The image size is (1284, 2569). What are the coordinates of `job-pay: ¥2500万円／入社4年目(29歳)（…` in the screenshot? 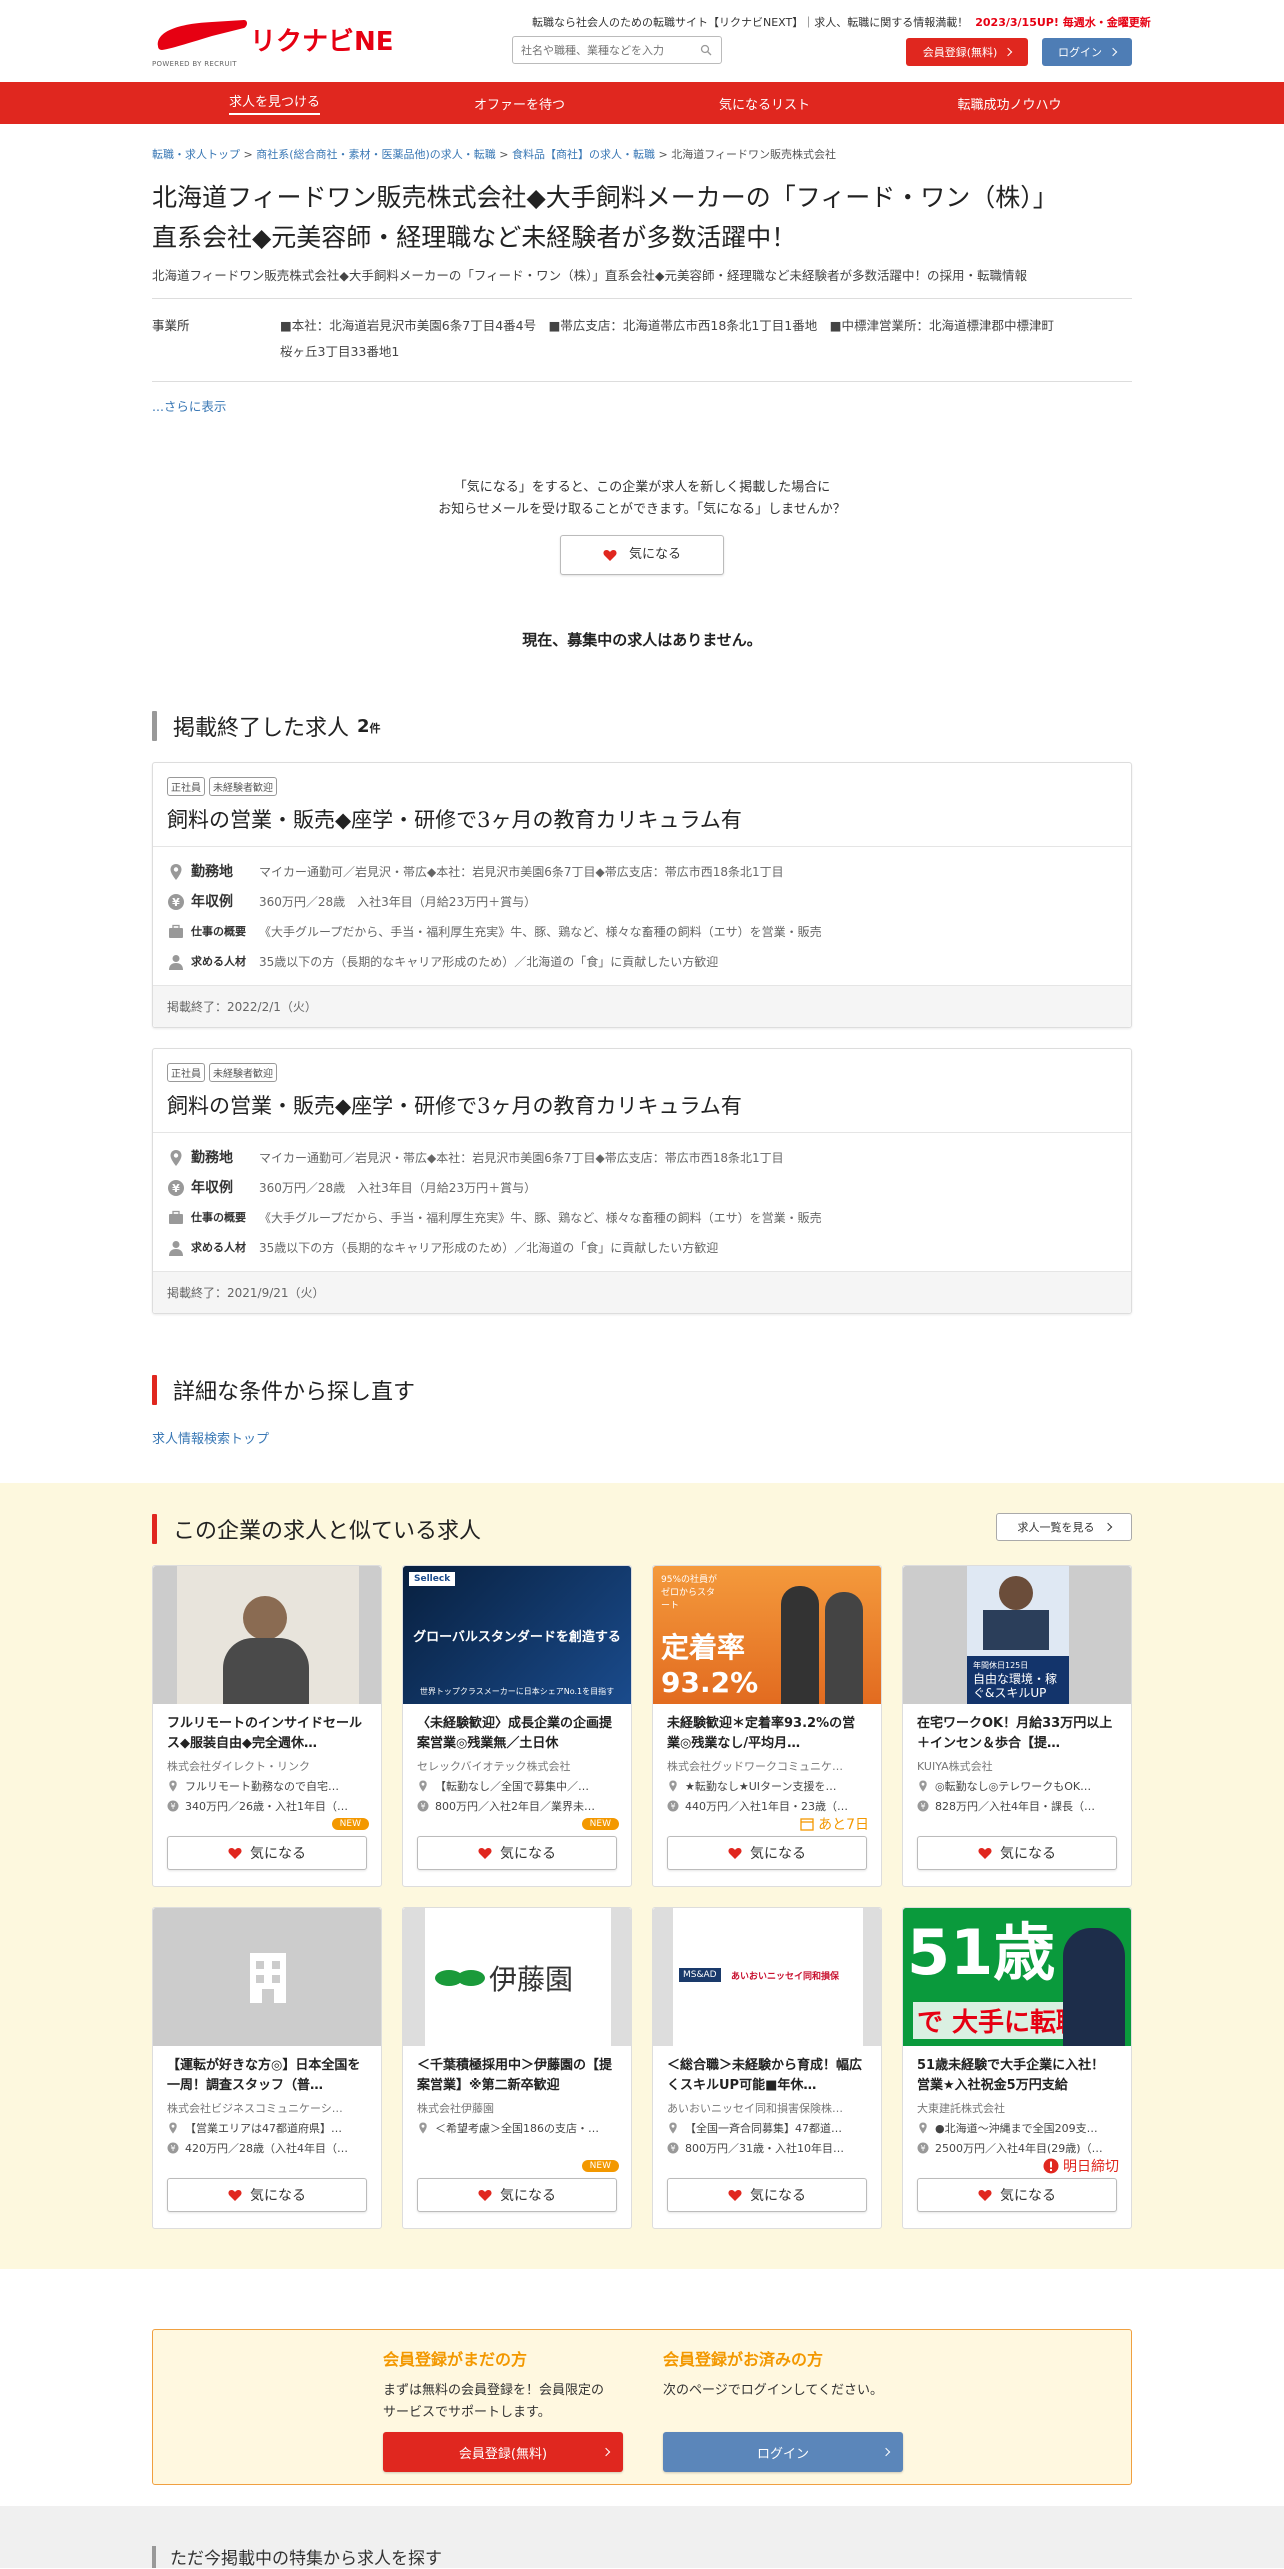 It's located at (1017, 2146).